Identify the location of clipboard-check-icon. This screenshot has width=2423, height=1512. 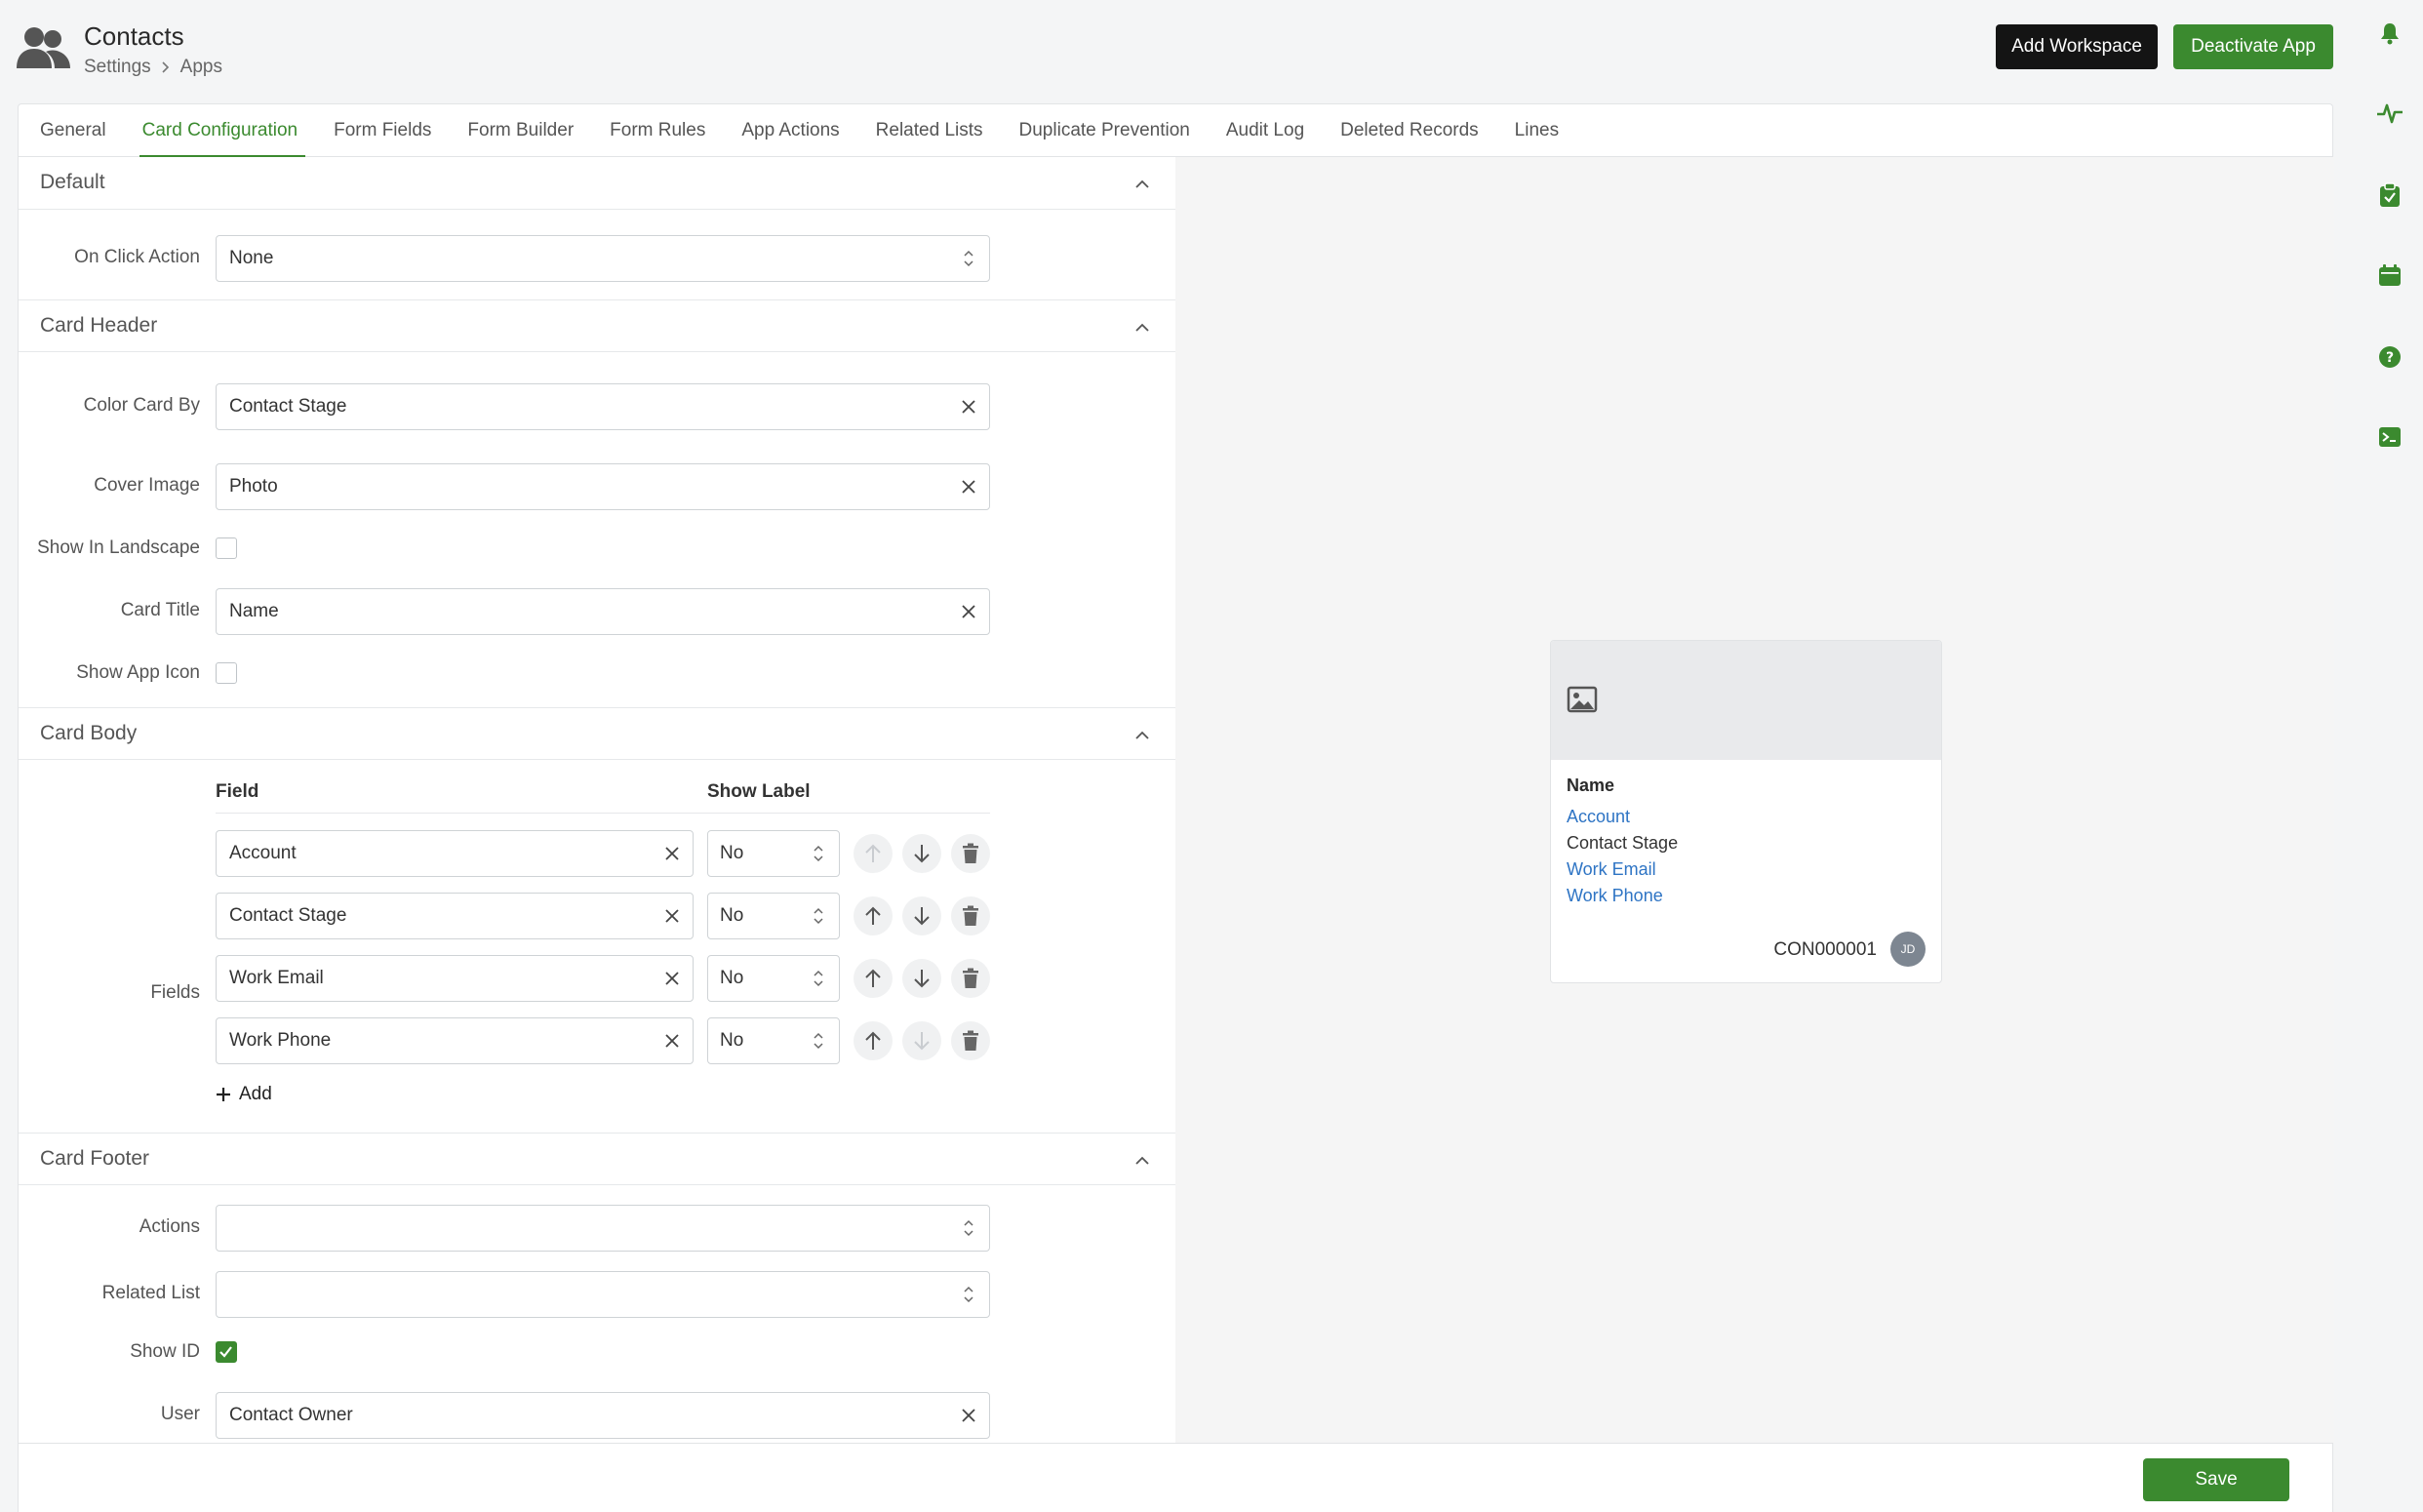
(2389, 195).